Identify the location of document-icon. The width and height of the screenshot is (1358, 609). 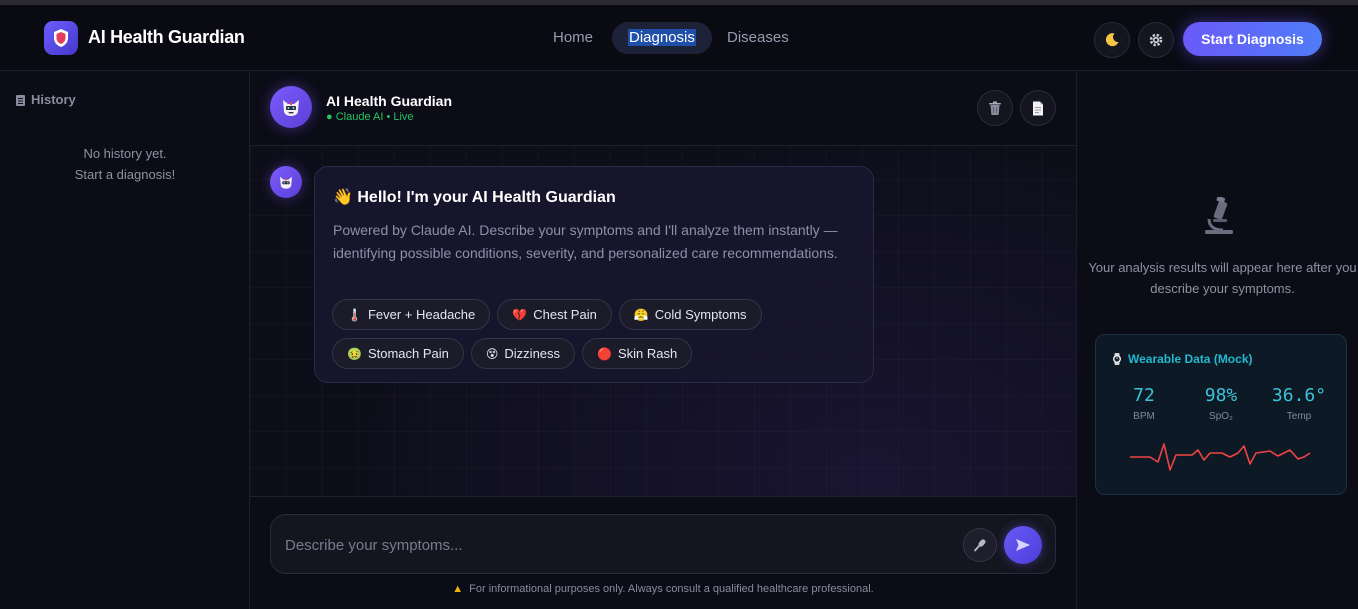
(1038, 108).